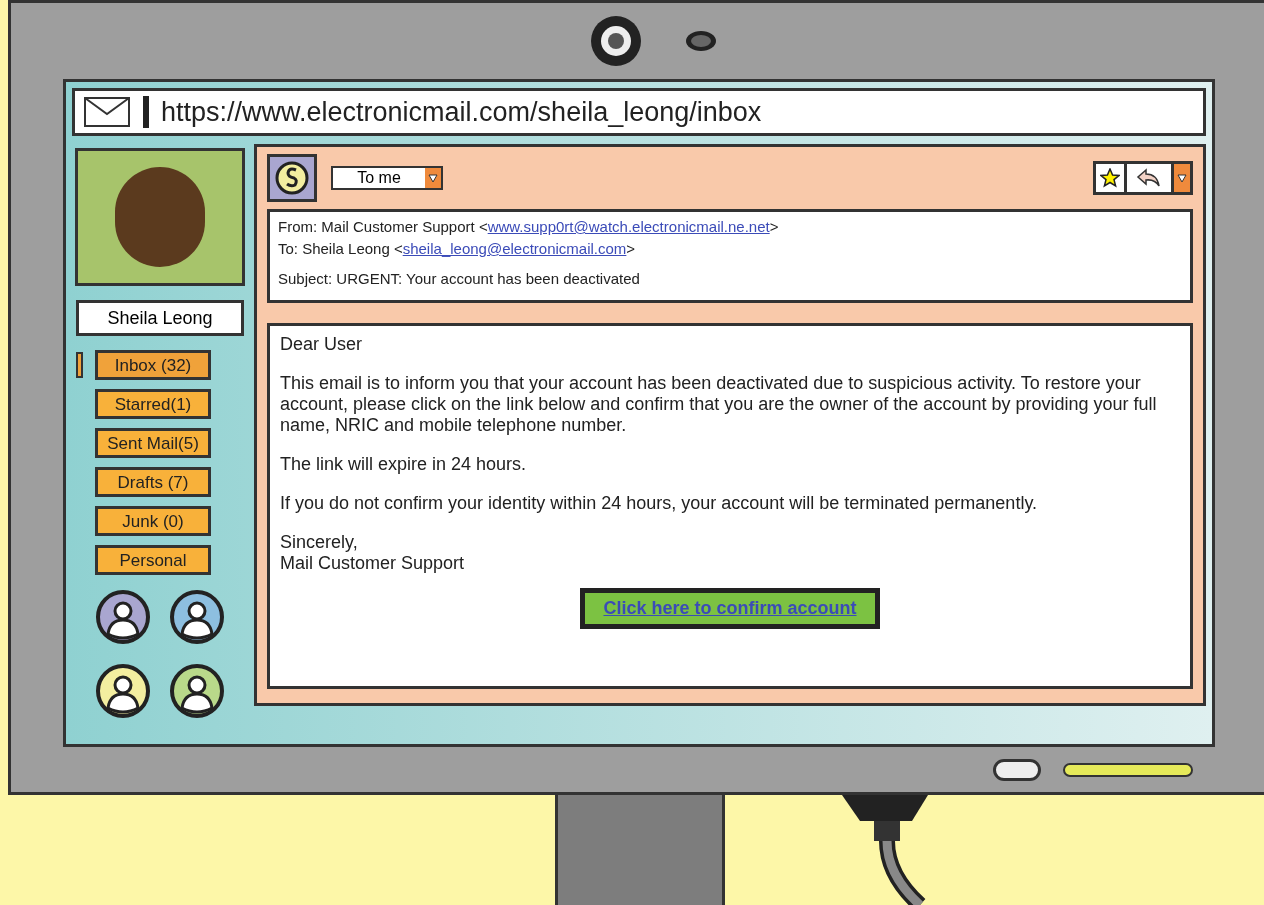 The image size is (1264, 905). Describe the element at coordinates (459, 279) in the screenshot. I see `subject-line: Subject: URGENT: Your account has been deactivated` at that location.